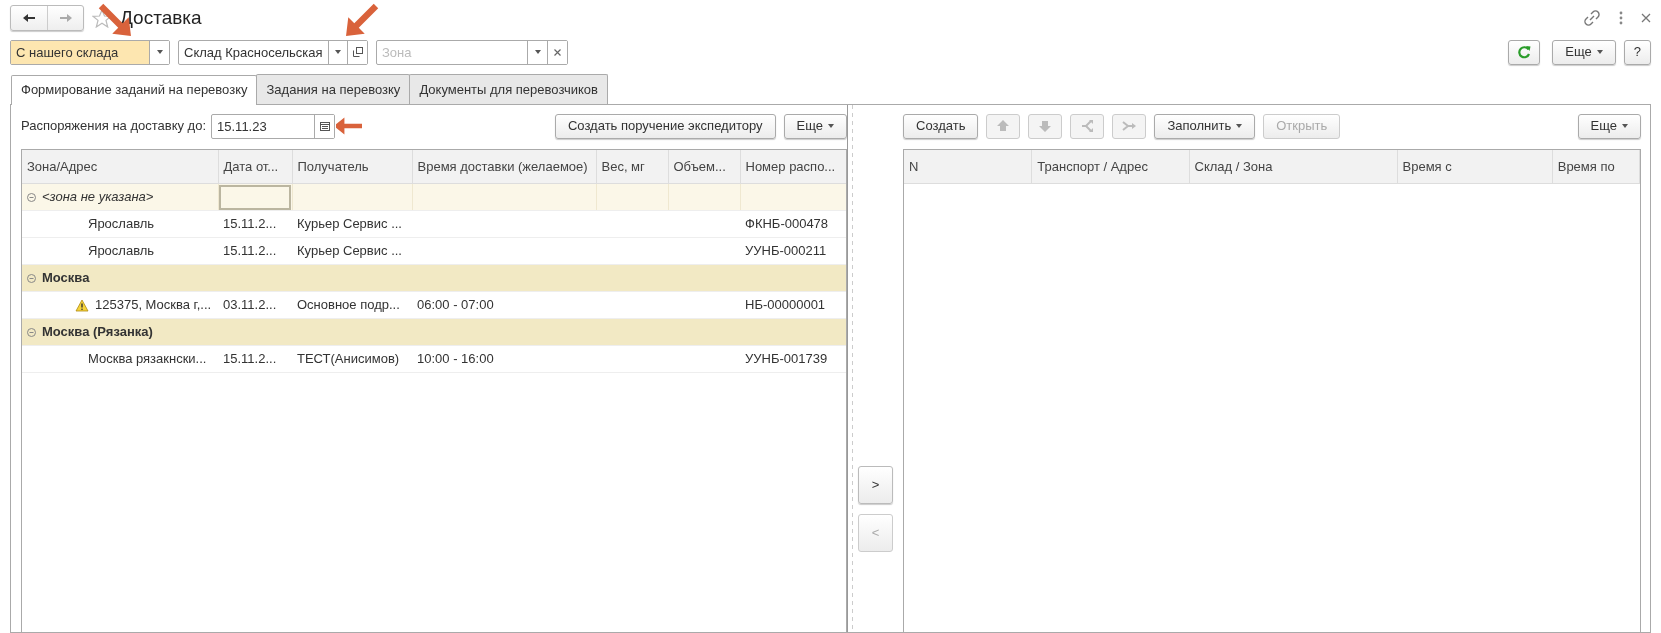 The width and height of the screenshot is (1661, 633). What do you see at coordinates (508, 89) in the screenshot?
I see `tab: Документы для перевозчиков` at bounding box center [508, 89].